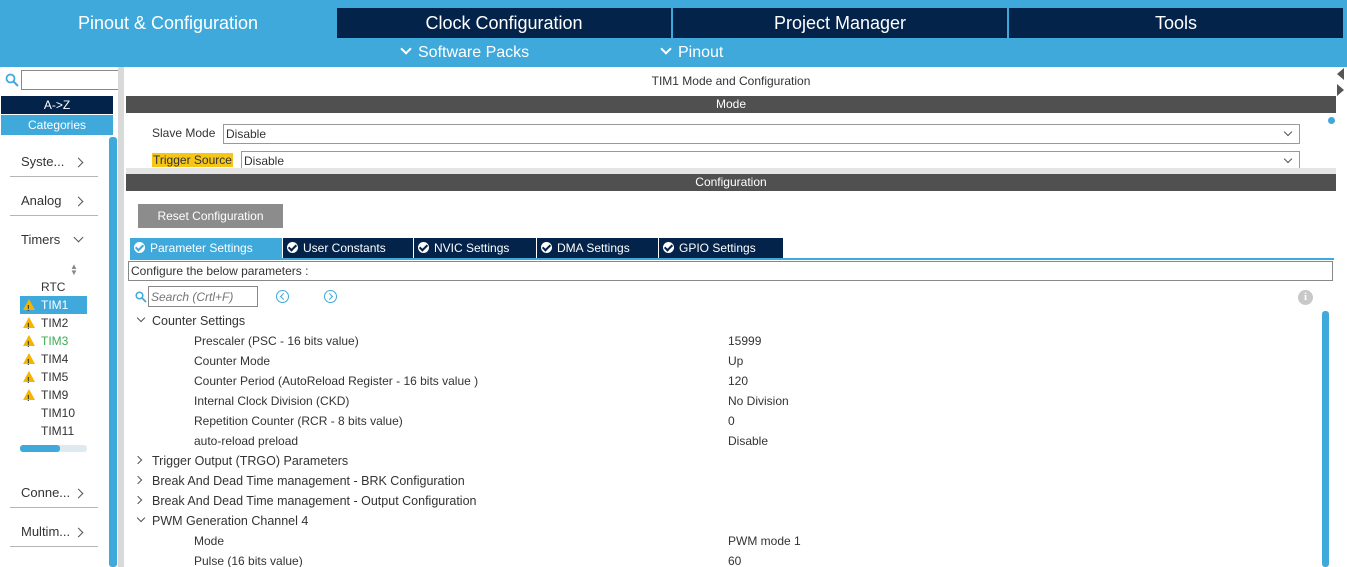 Image resolution: width=1347 pixels, height=567 pixels. I want to click on param-value: PWM mode 1, so click(764, 541).